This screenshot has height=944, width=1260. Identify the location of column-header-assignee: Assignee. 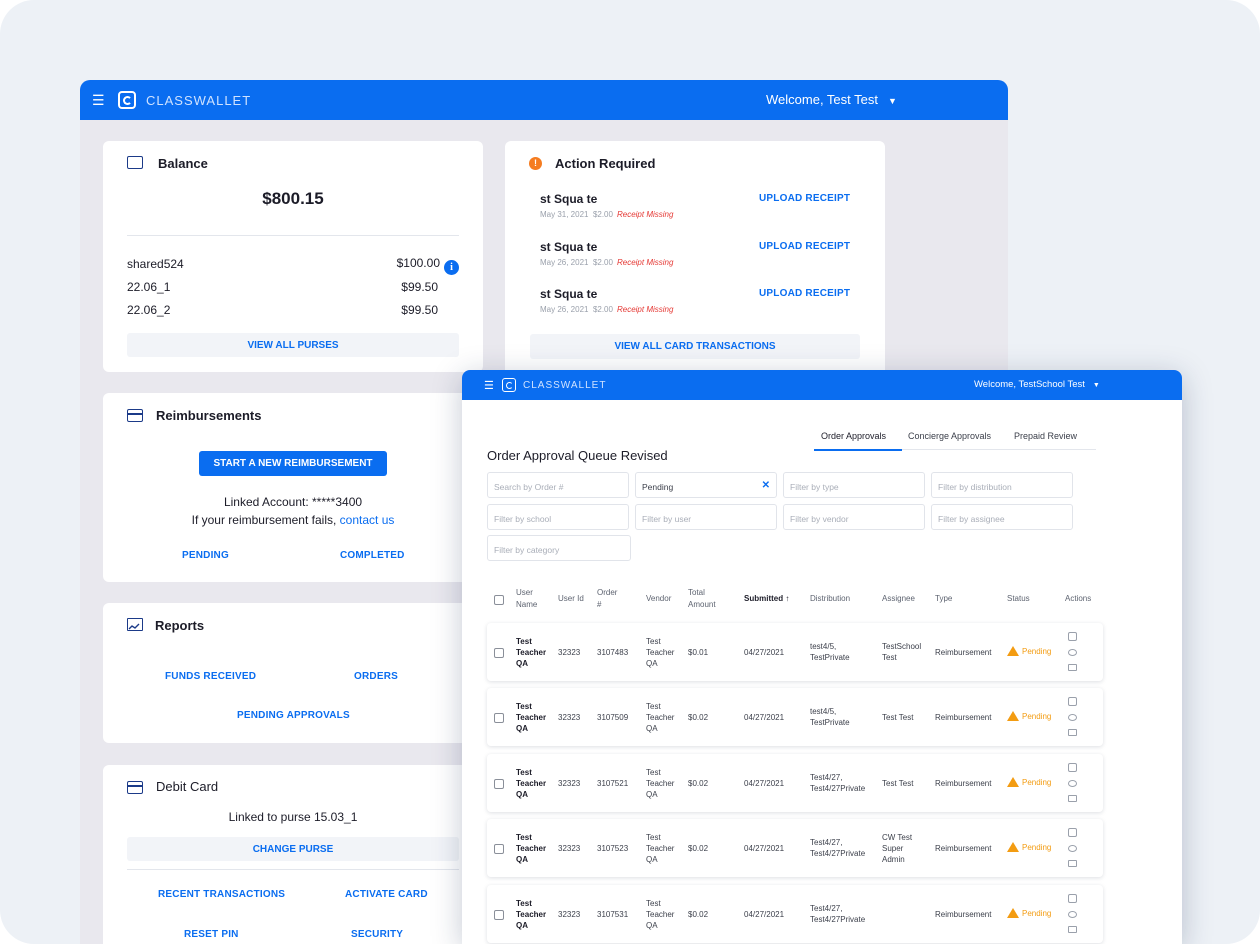
(898, 599).